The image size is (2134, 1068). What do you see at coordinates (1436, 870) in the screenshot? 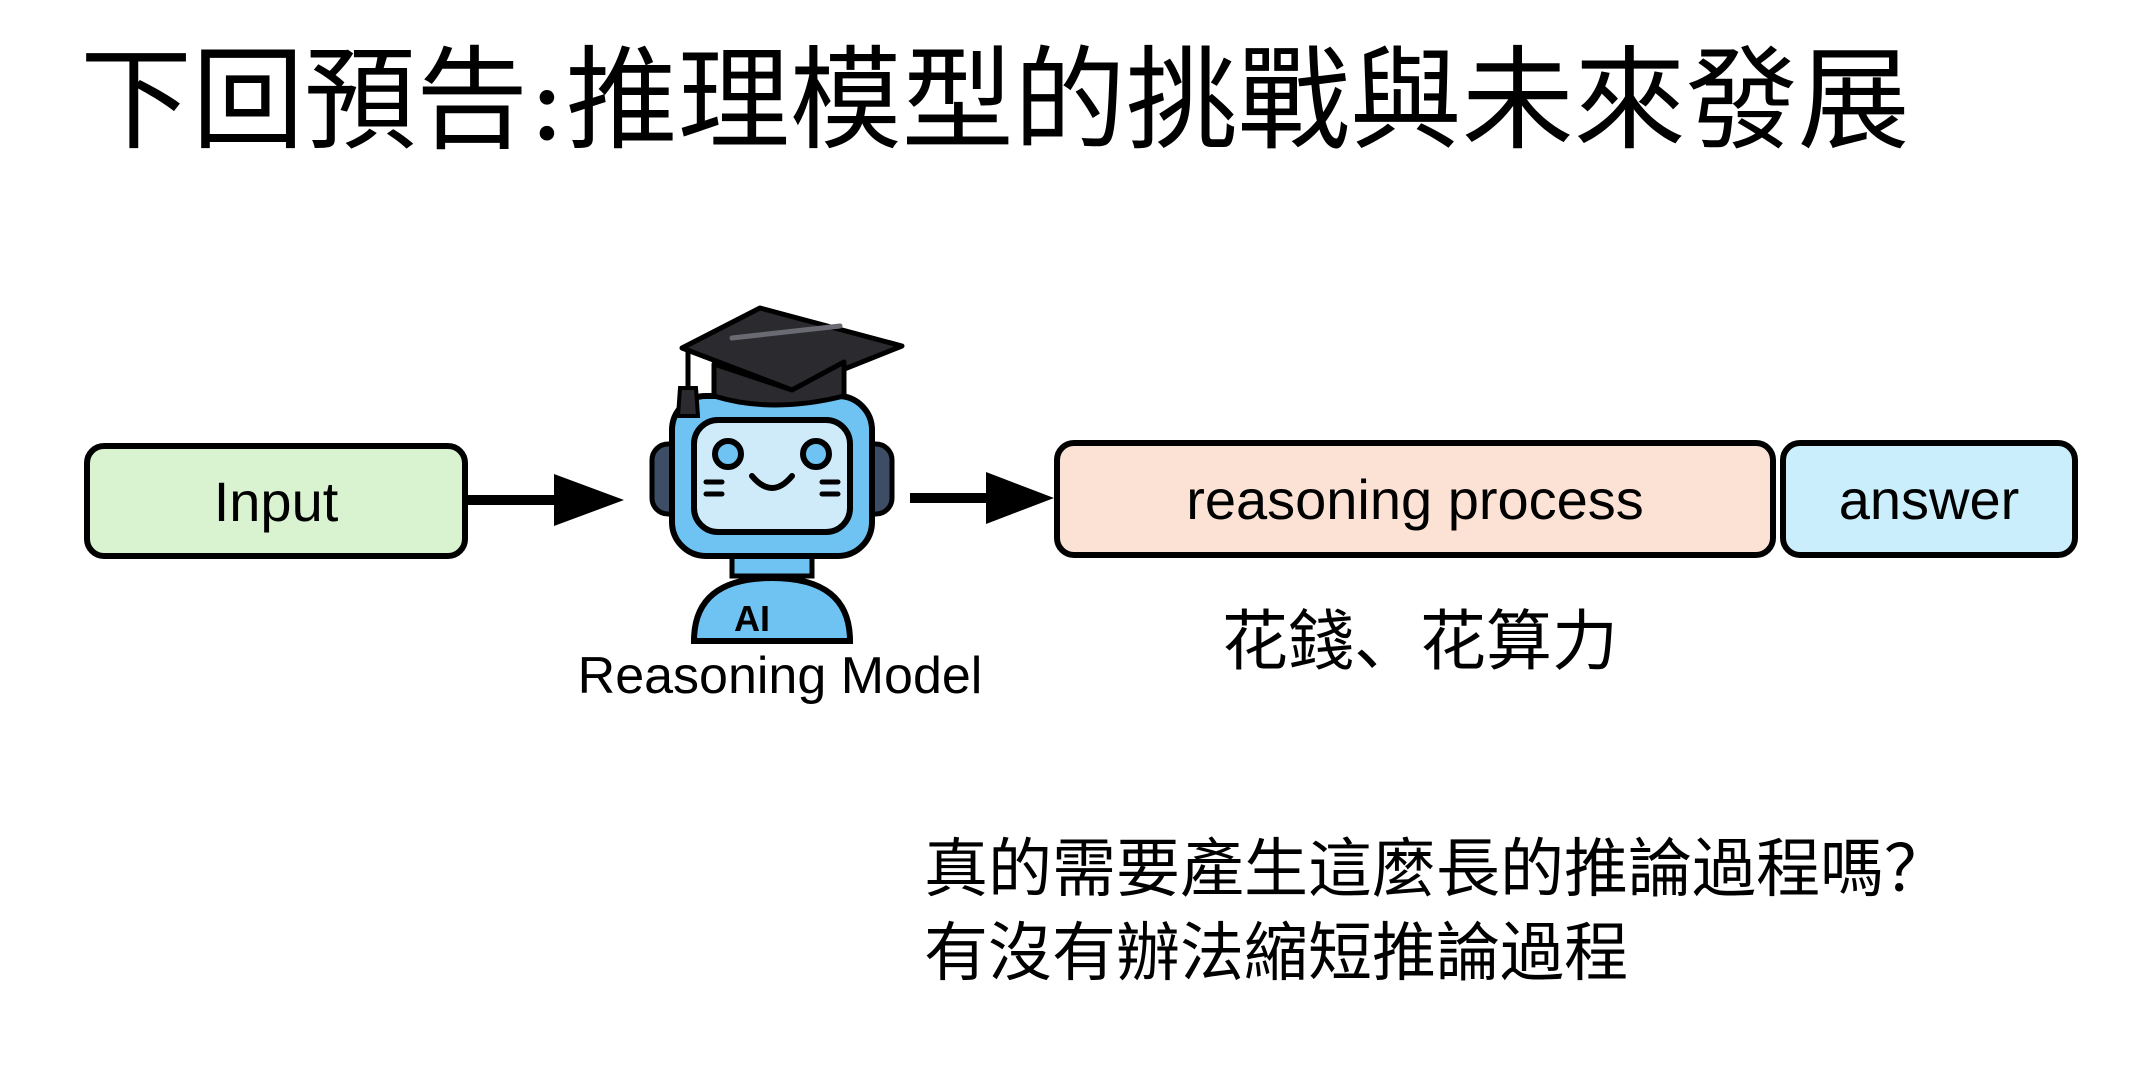
I see `question-line-1: 真的需要產生這麼長的推論過程嗎？` at bounding box center [1436, 870].